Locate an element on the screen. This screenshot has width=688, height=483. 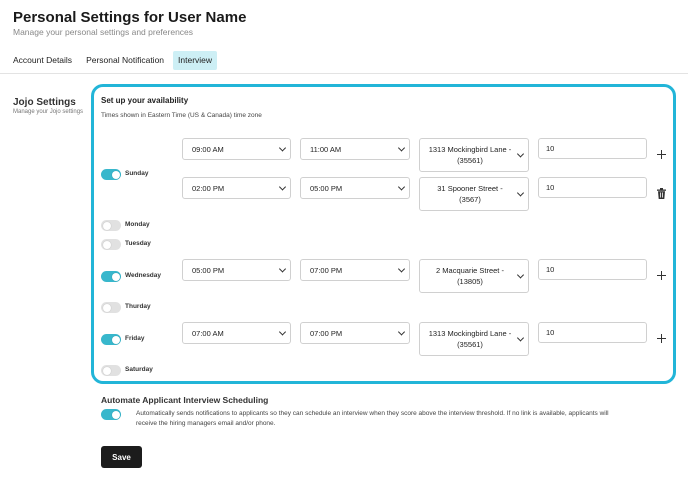
toggle-automate-scheduling is located at coordinates (111, 414).